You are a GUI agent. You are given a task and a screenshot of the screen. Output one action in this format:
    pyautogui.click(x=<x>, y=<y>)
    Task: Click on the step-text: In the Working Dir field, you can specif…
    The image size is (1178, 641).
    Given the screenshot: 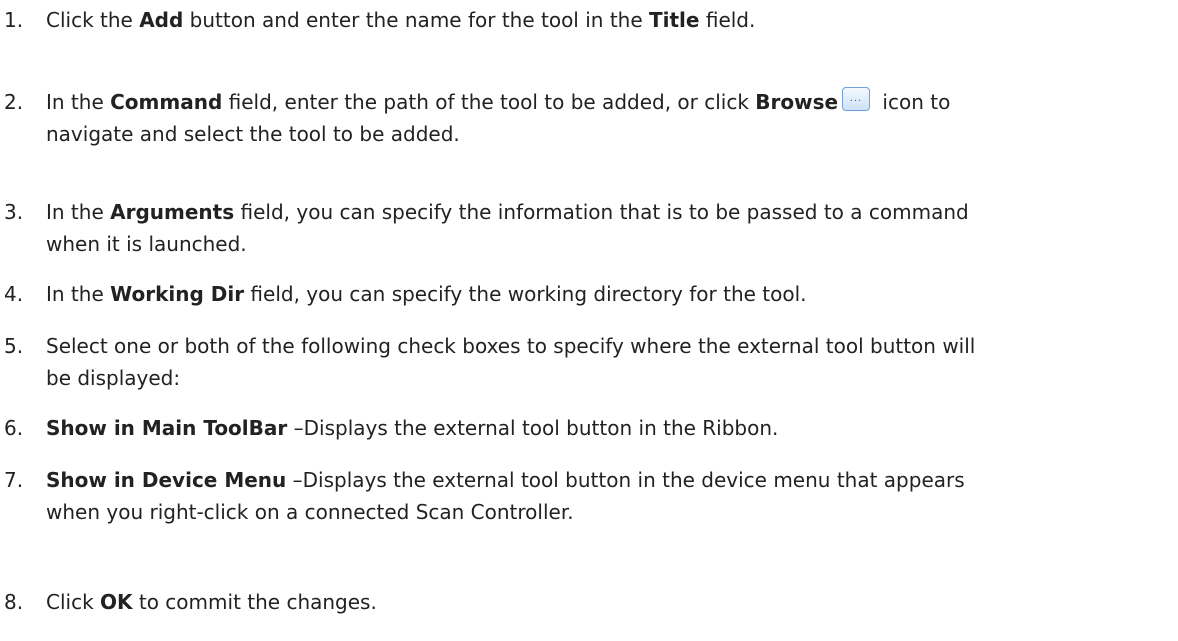 What is the action you would take?
    pyautogui.click(x=426, y=294)
    